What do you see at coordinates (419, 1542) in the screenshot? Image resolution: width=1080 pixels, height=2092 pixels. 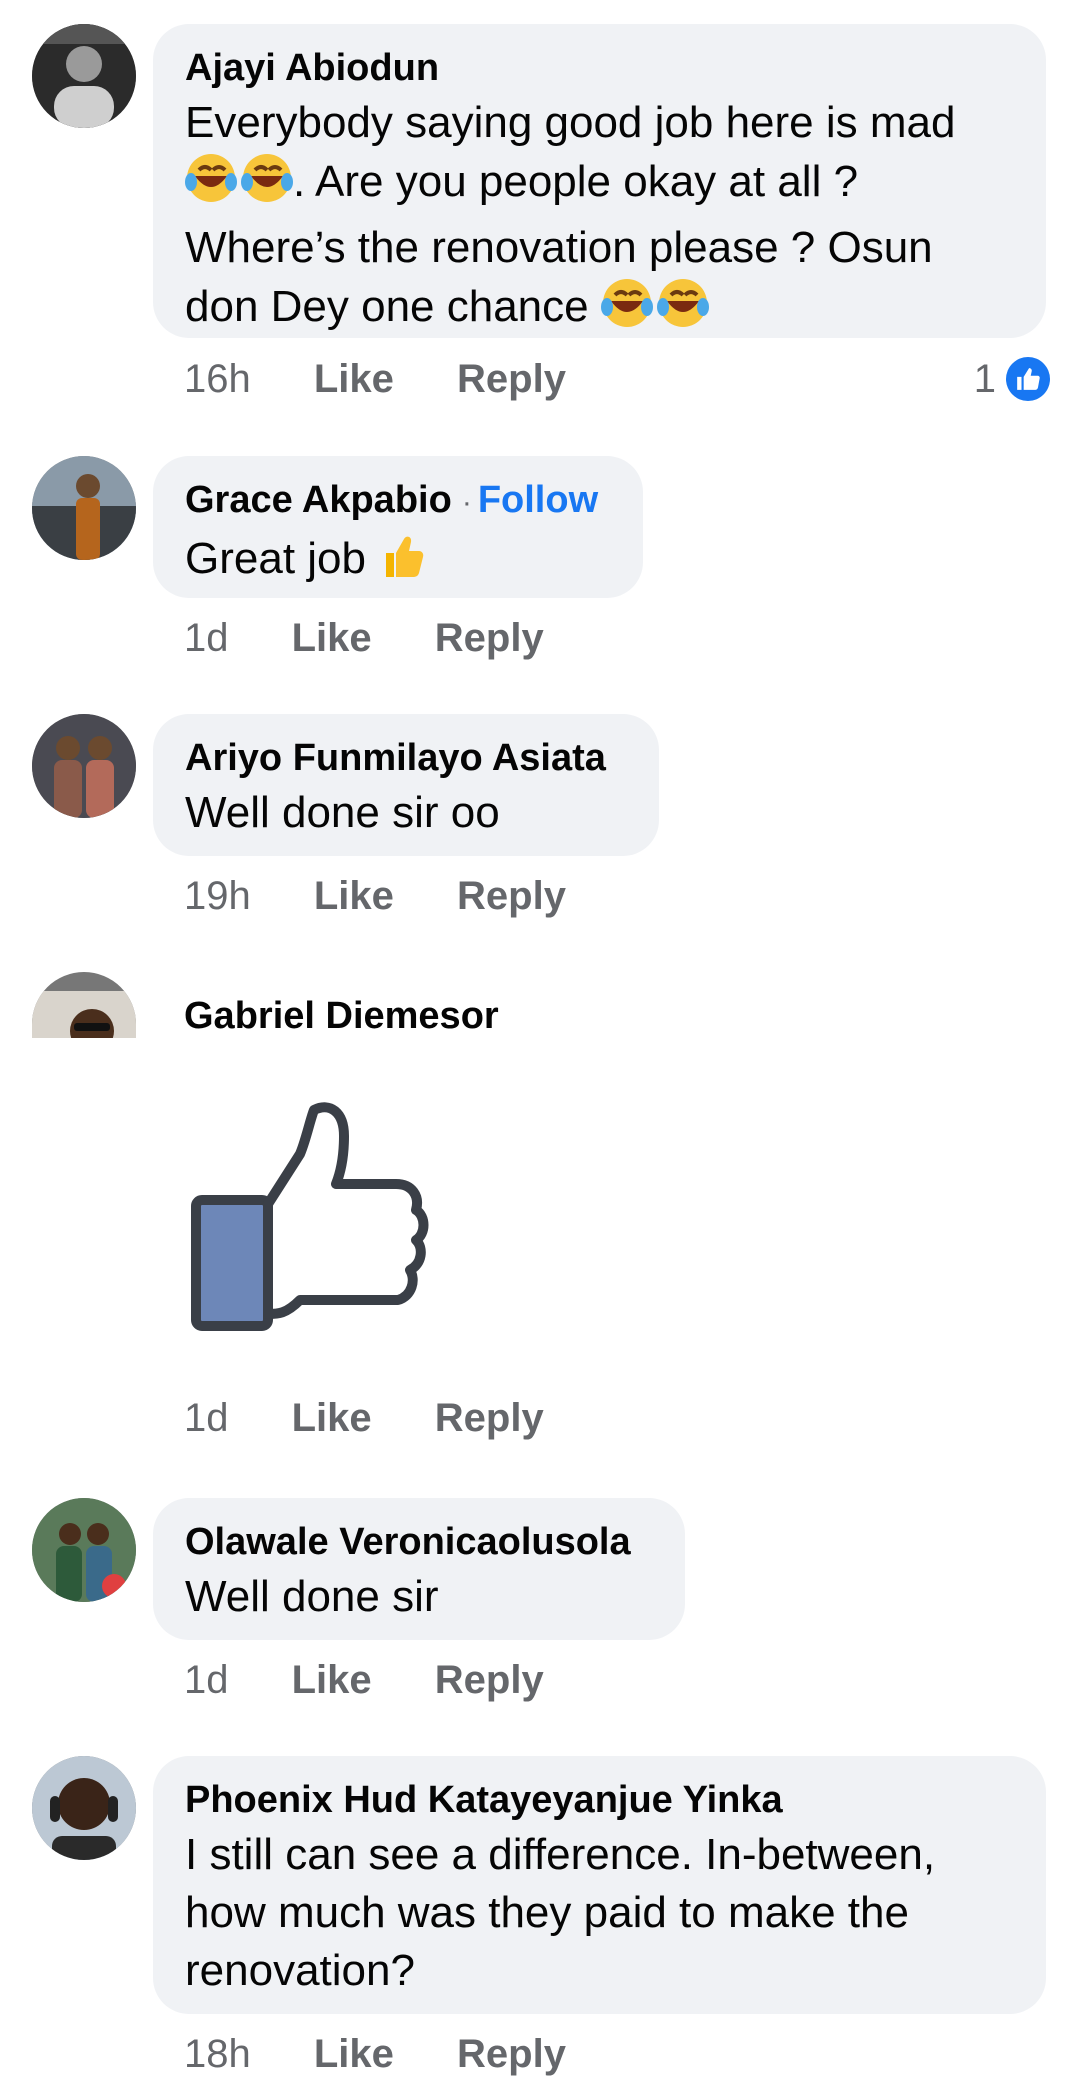 I see `author-name: Olawale Veronicaolusola` at bounding box center [419, 1542].